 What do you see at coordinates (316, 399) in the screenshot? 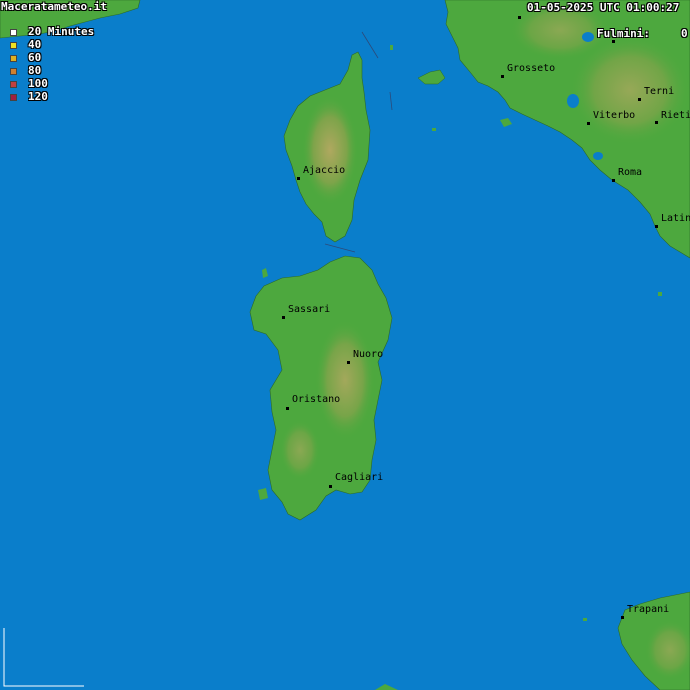
I see `city-label-oristano: Oristano` at bounding box center [316, 399].